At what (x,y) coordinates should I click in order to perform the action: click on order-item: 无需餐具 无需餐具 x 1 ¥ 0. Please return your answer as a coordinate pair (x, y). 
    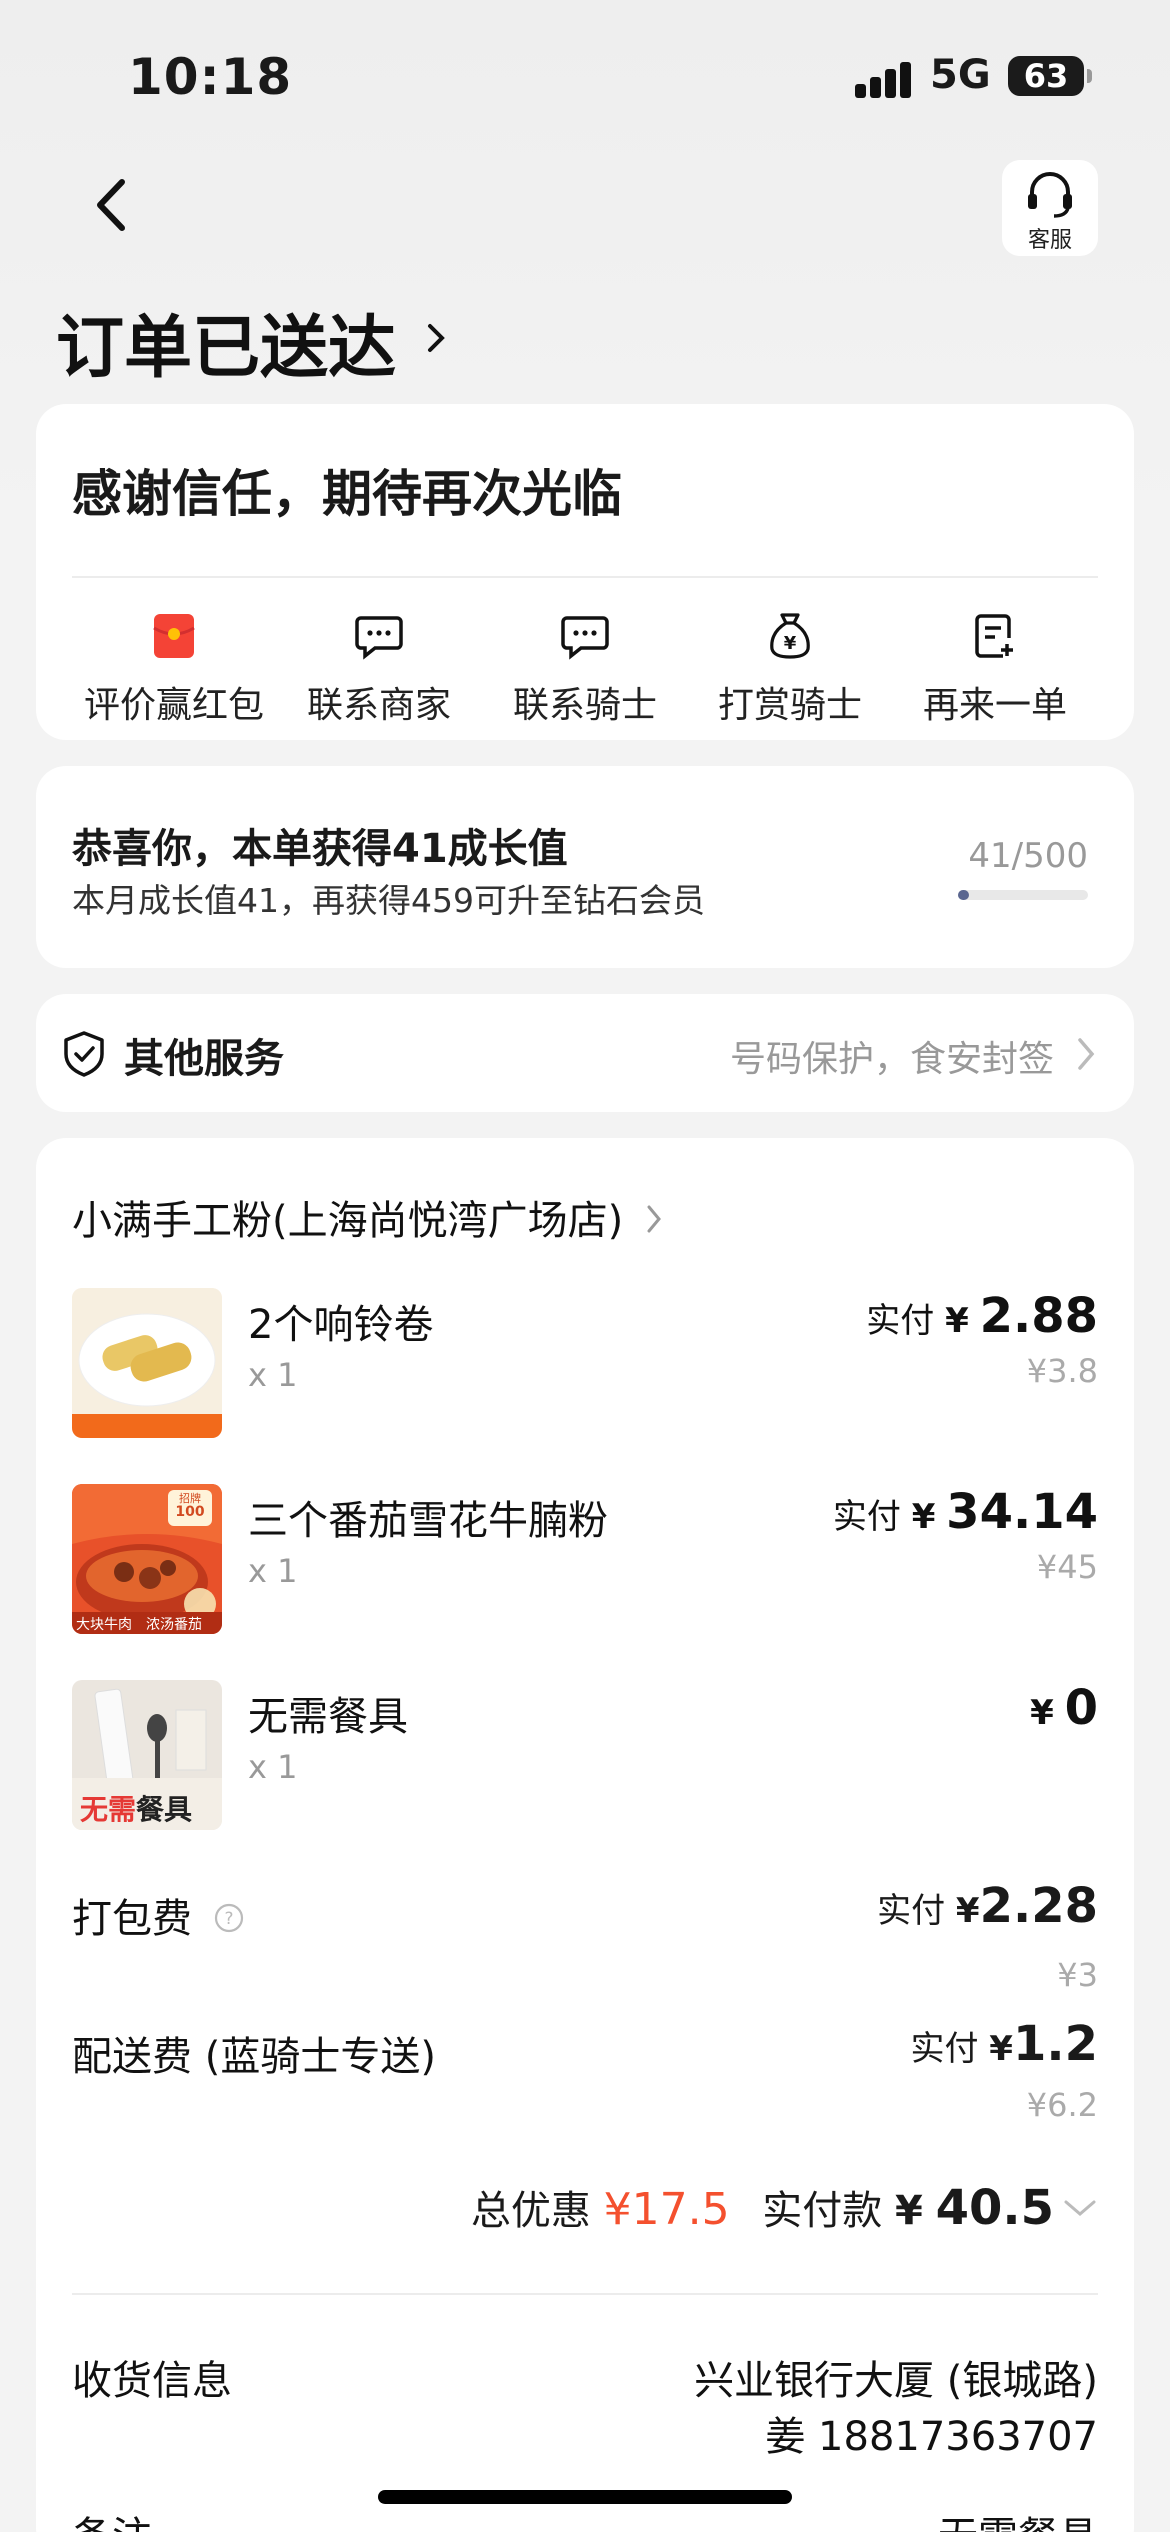
    Looking at the image, I should click on (585, 1755).